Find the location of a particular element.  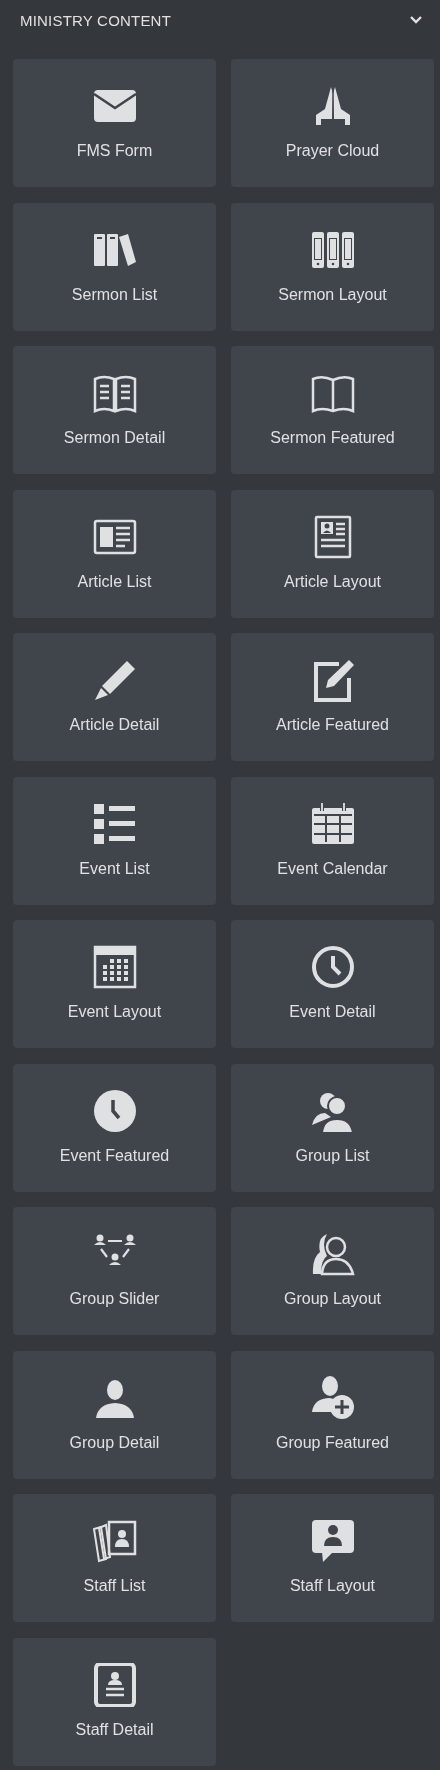

widget-label: Sermon Layout is located at coordinates (332, 294).